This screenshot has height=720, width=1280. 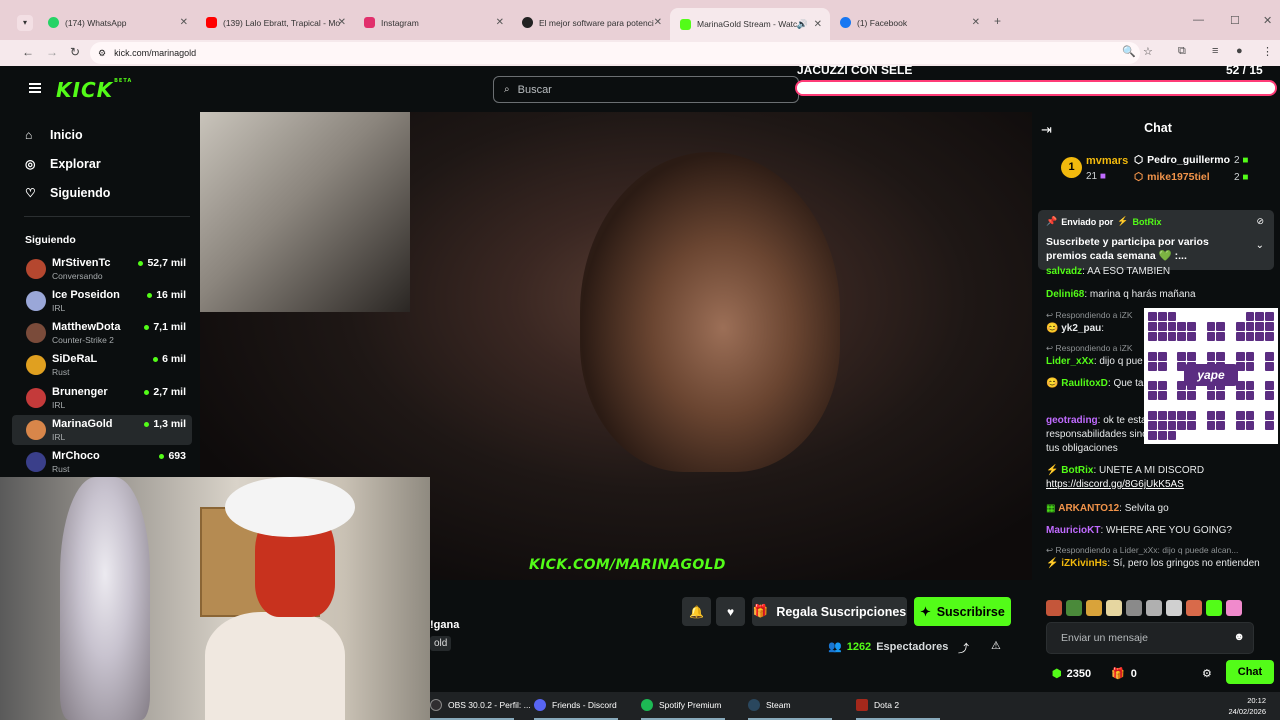 What do you see at coordinates (1250, 672) in the screenshot?
I see `send-chat-button: Chat` at bounding box center [1250, 672].